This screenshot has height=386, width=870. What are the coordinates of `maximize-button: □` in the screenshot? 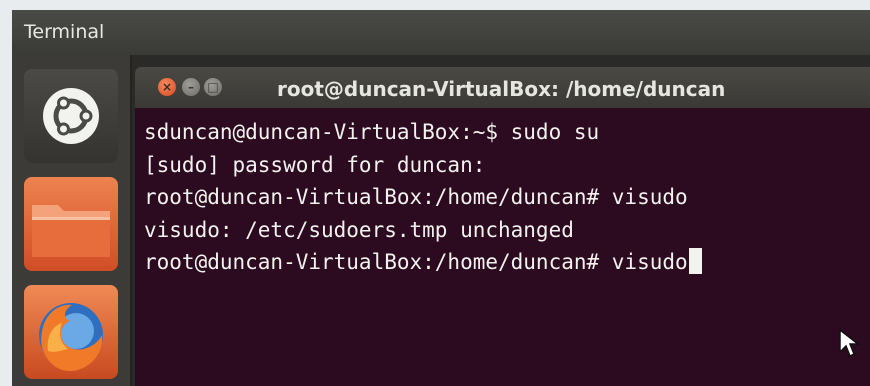 It's located at (213, 87).